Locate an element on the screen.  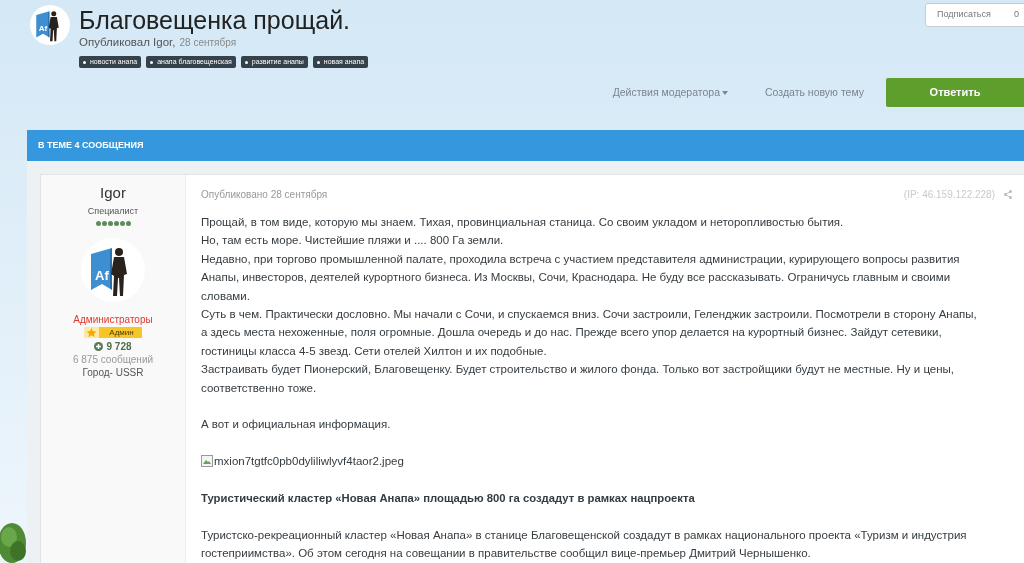
author-rank: Специалист is located at coordinates (113, 211).